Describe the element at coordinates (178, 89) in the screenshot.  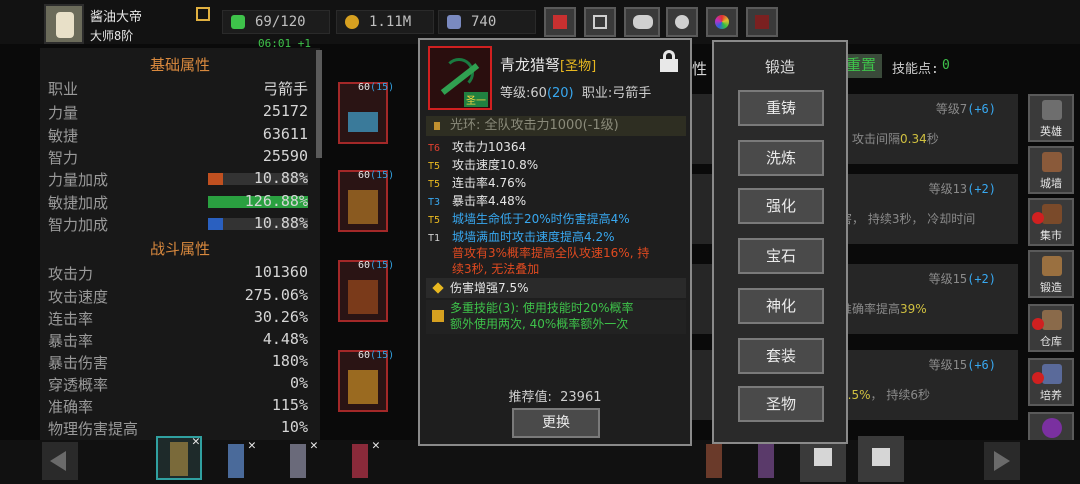
I see `stat-row-class: 职业 弓箭手` at that location.